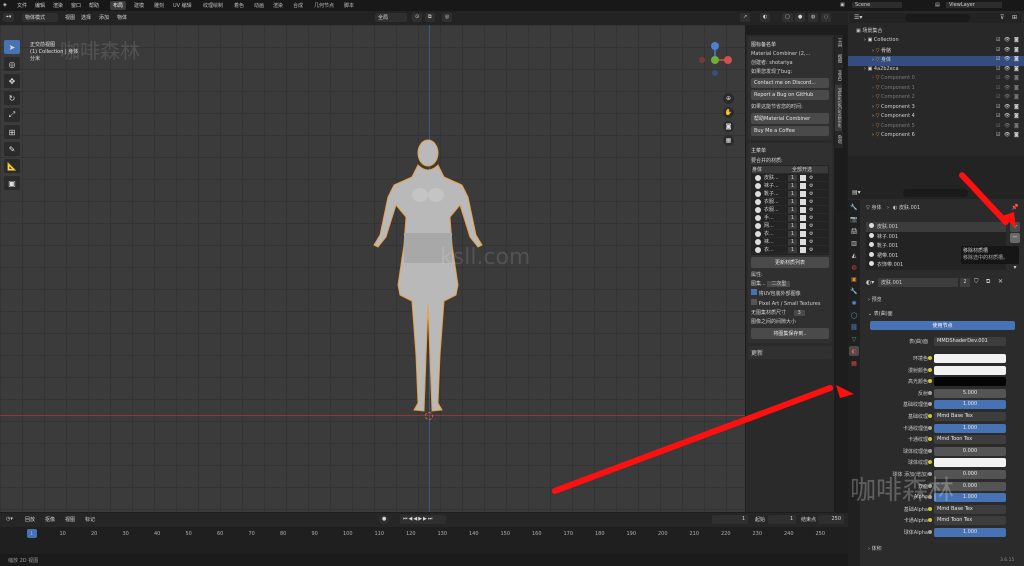 The width and height of the screenshot is (1024, 566). I want to click on viewlayer-selector: ViewLayer, so click(974, 5).